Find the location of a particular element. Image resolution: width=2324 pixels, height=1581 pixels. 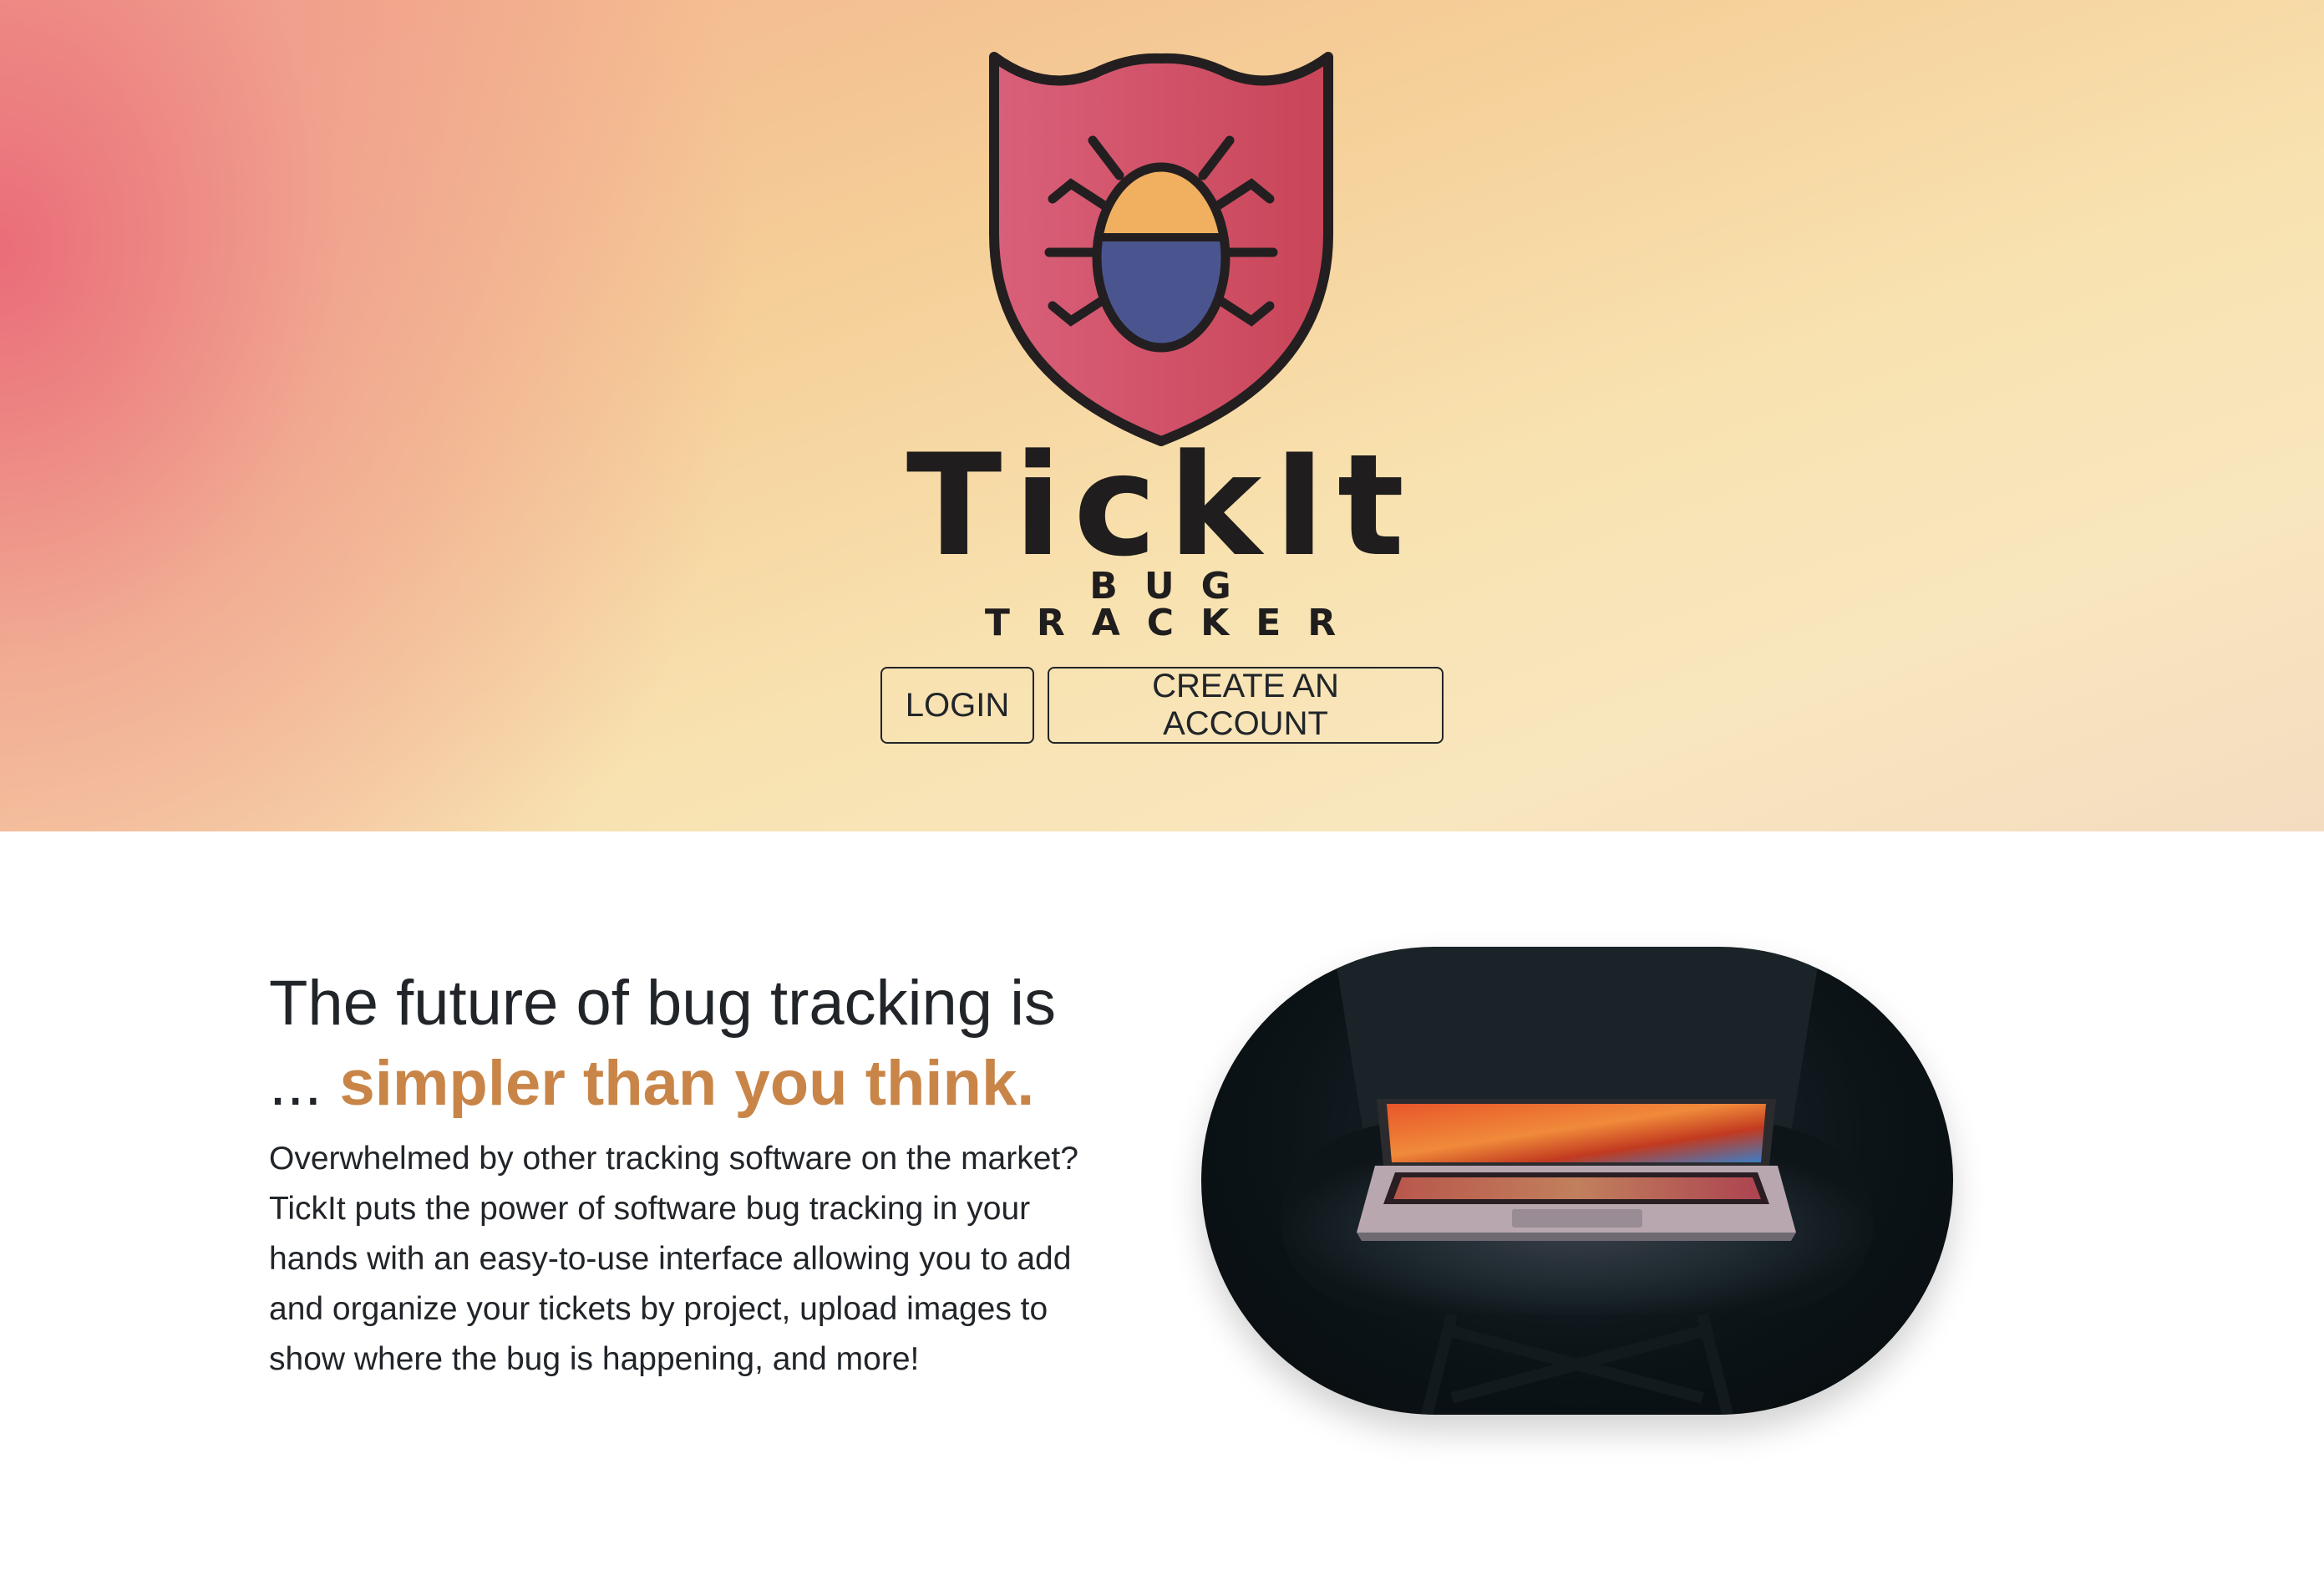

brand-wordmark: TickIt BUG TRACKER is located at coordinates (1161, 538).